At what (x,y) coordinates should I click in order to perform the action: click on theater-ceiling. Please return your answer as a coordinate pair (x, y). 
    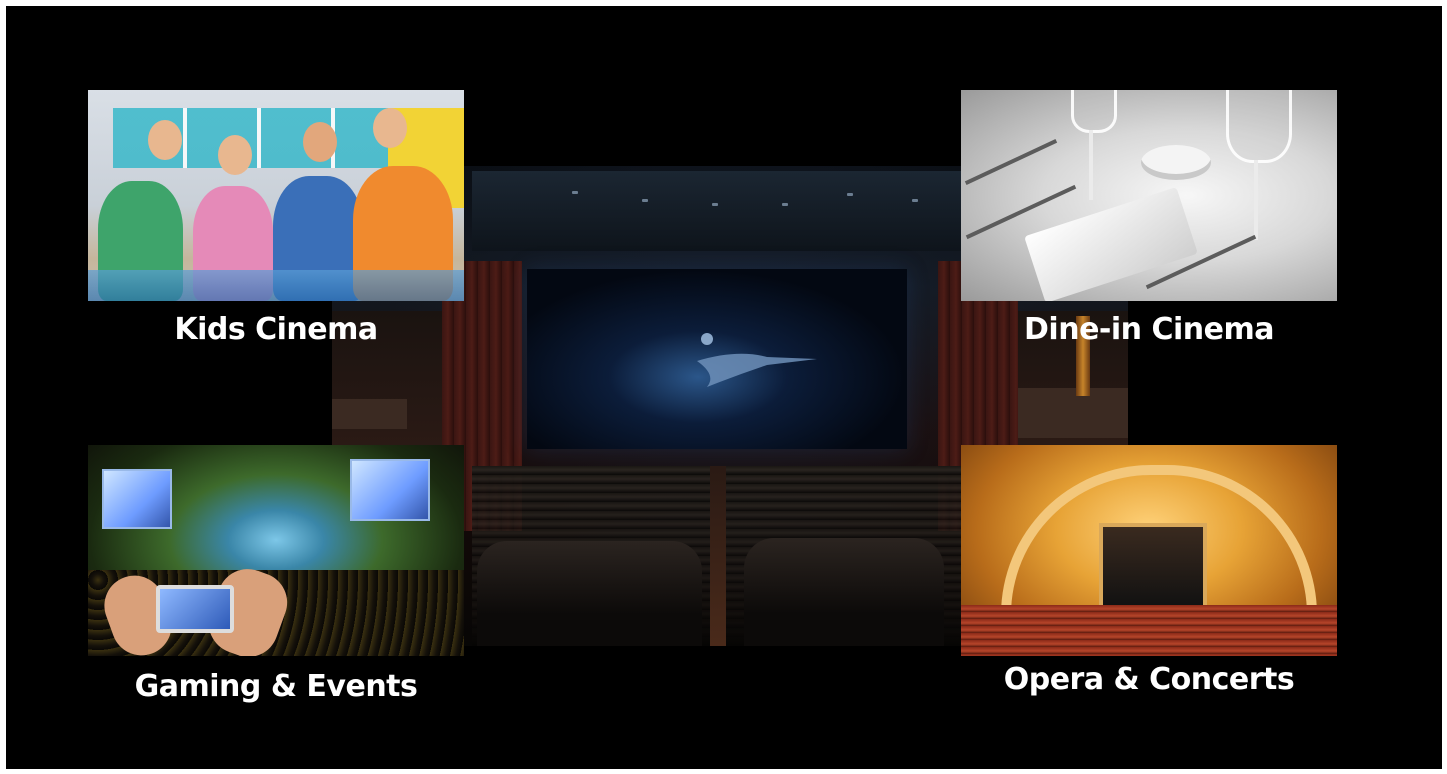
    Looking at the image, I should click on (732, 211).